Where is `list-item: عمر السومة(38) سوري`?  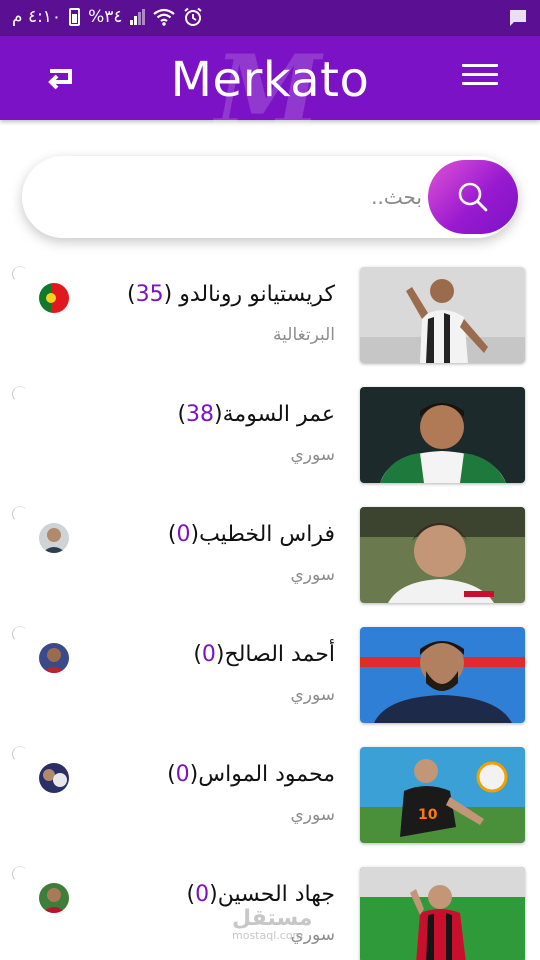 list-item: عمر السومة(38) سوري is located at coordinates (270, 434).